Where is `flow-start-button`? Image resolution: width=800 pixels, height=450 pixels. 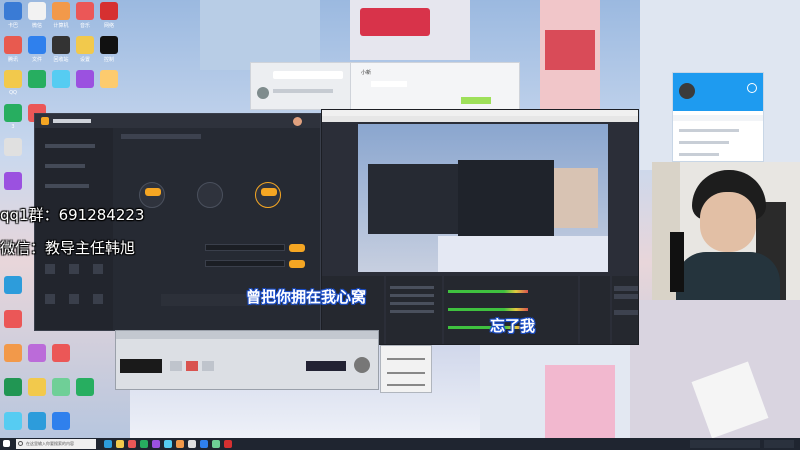 flow-start-button is located at coordinates (153, 192).